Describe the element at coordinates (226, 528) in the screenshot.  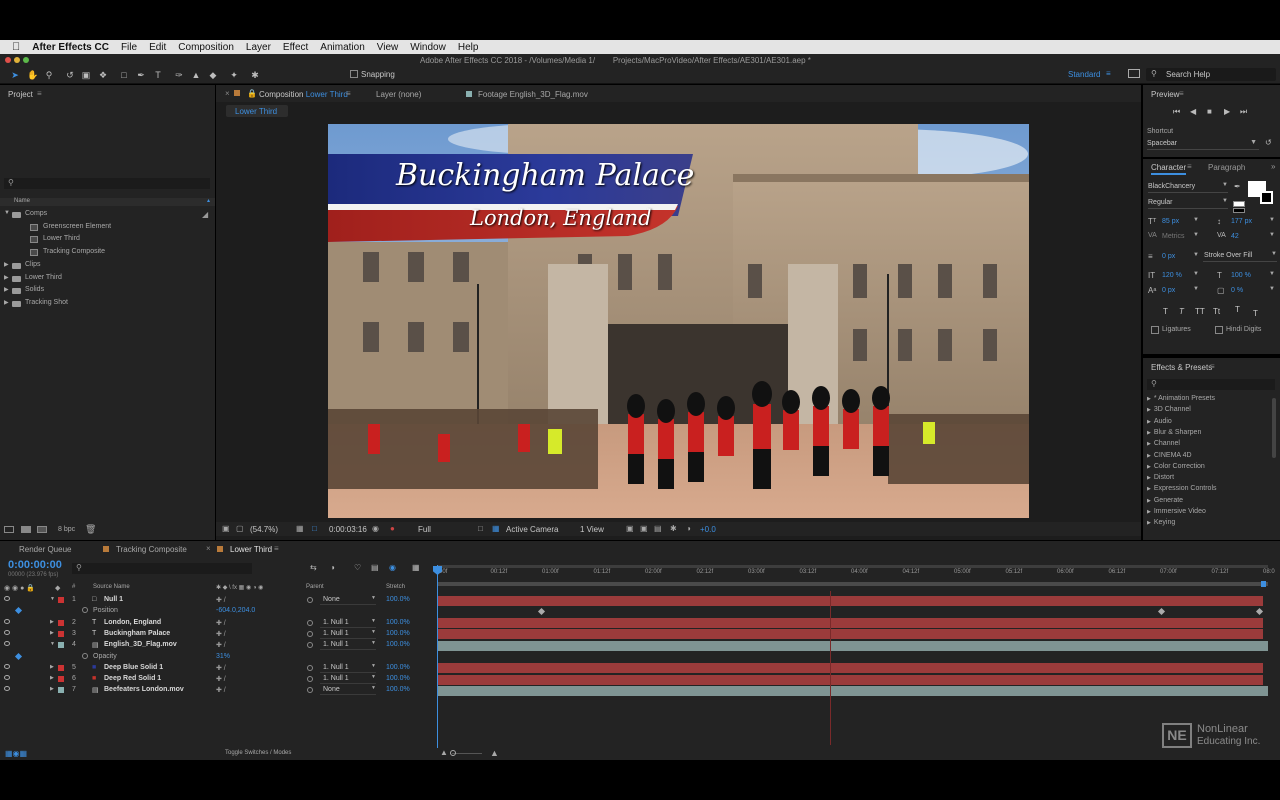
I see `always-preview-icon: ▣` at that location.